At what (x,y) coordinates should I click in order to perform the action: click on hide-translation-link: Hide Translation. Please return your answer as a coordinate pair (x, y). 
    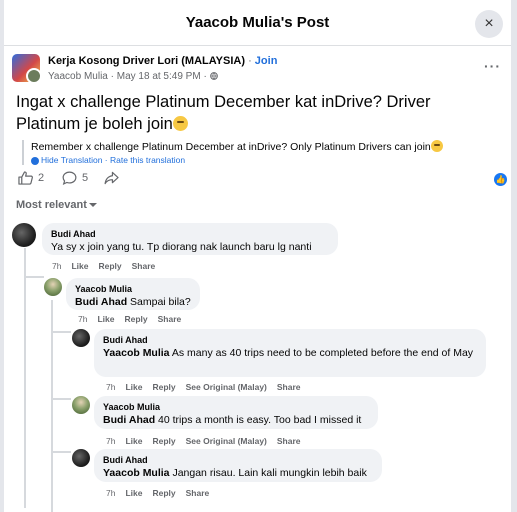
    Looking at the image, I should click on (71, 160).